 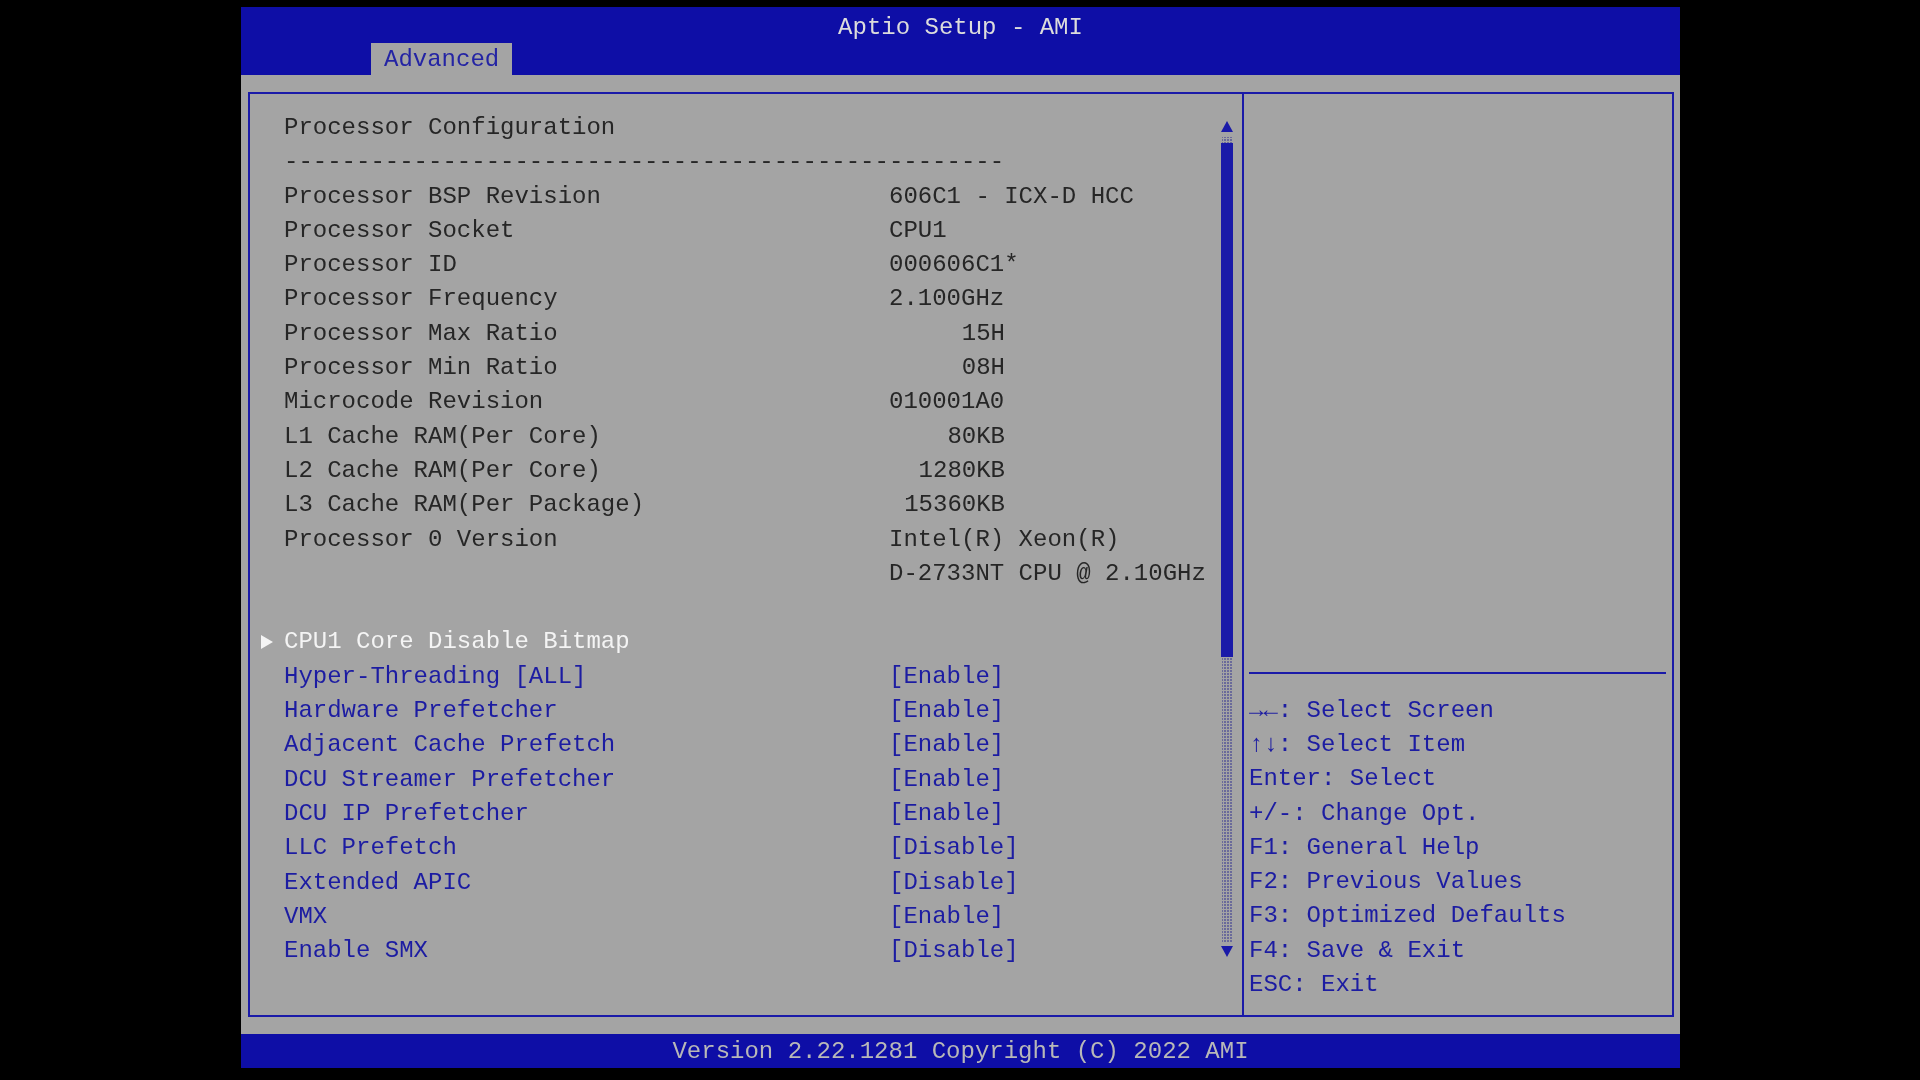 I want to click on key-help-text: F1: General Help, so click(x=1365, y=847).